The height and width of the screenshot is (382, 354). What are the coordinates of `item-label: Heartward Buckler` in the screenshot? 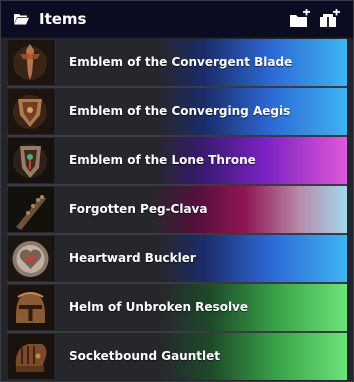 It's located at (132, 258).